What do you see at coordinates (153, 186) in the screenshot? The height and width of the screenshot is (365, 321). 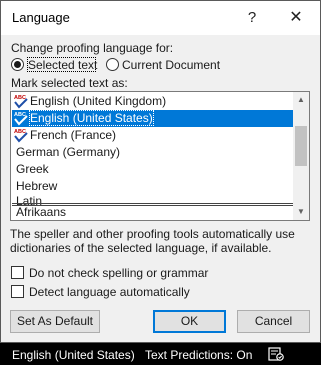 I see `list-item: Hebrew` at bounding box center [153, 186].